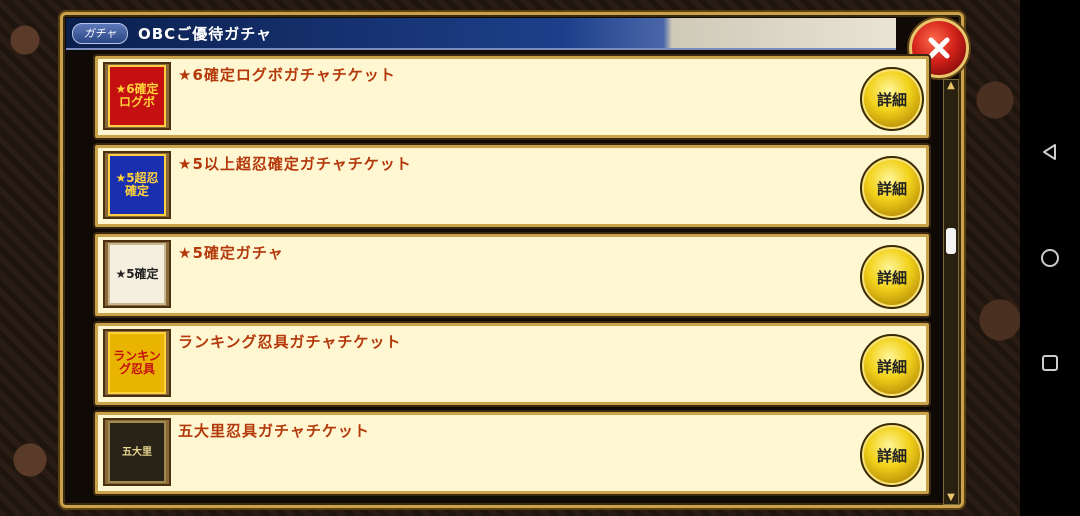 This screenshot has height=516, width=1080. I want to click on back-icon, so click(1049, 152).